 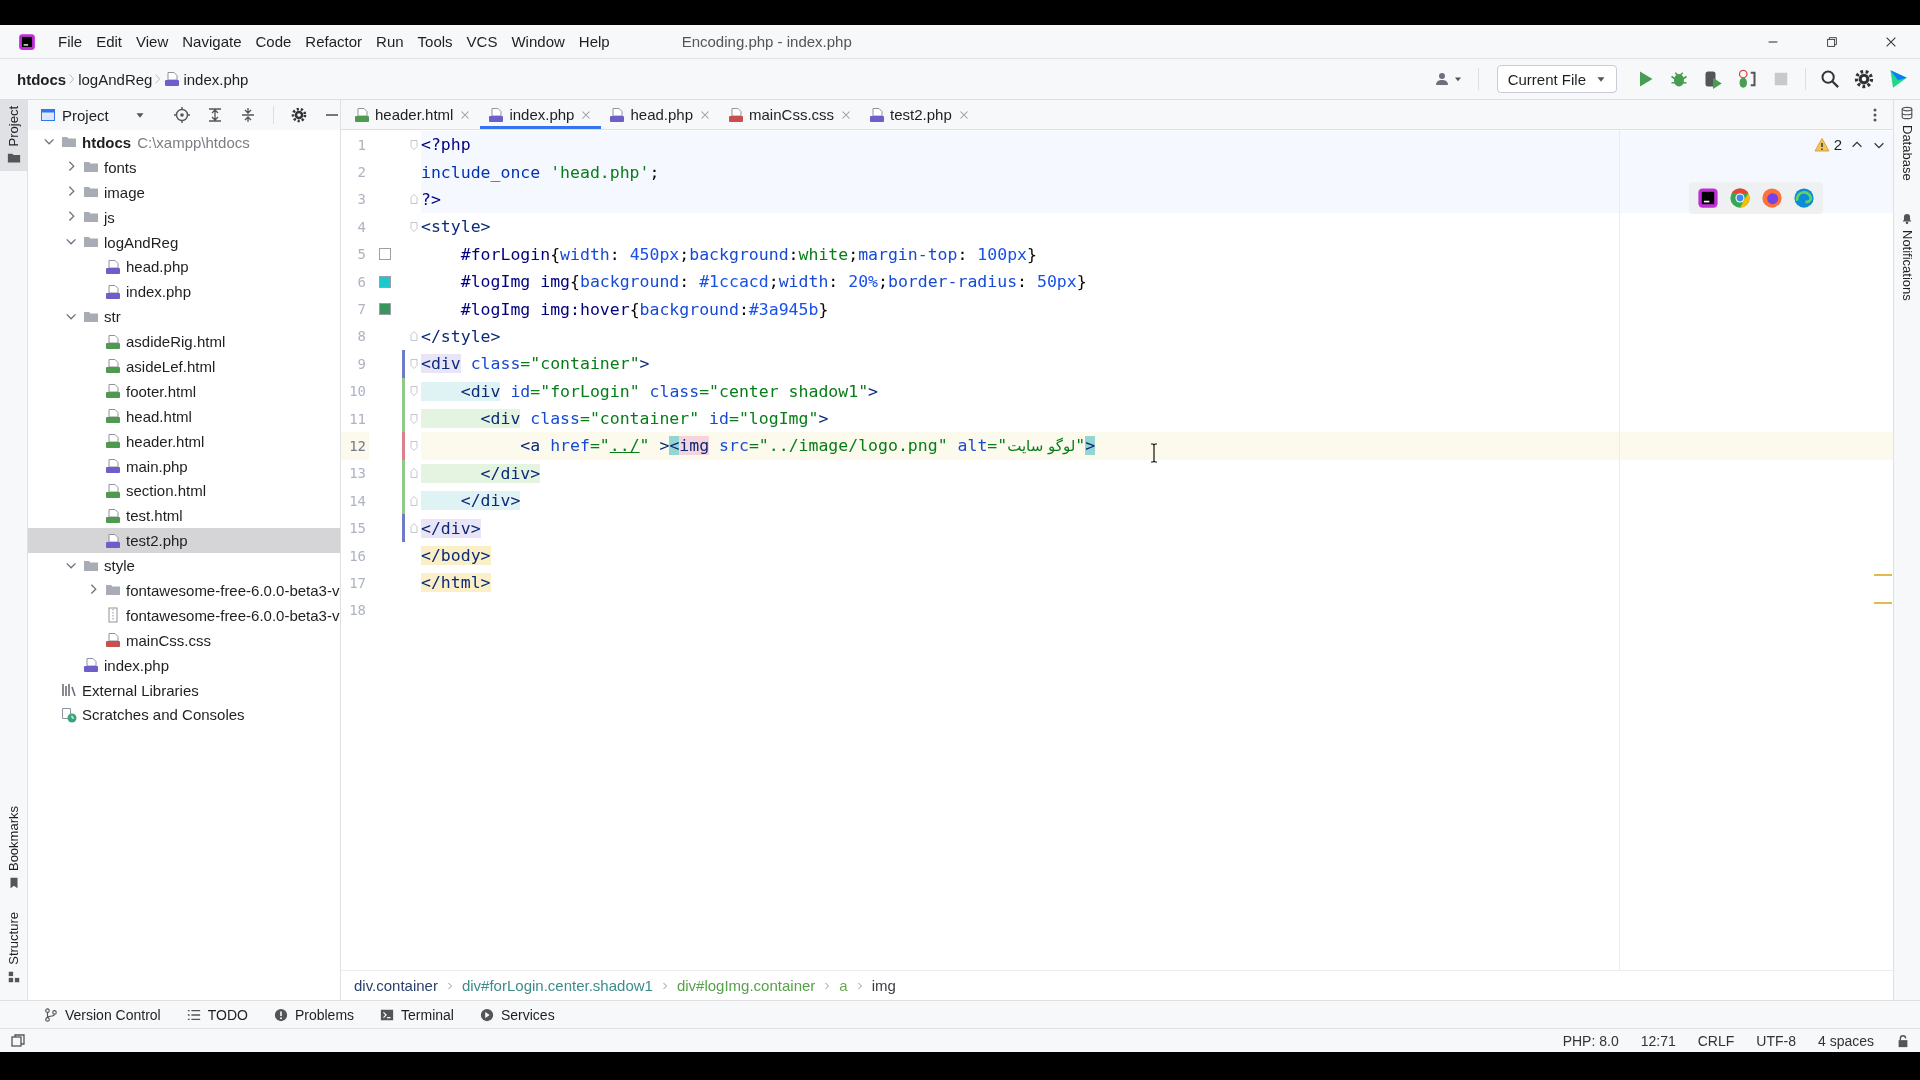 What do you see at coordinates (184, 267) in the screenshot?
I see `tree-item: head.php` at bounding box center [184, 267].